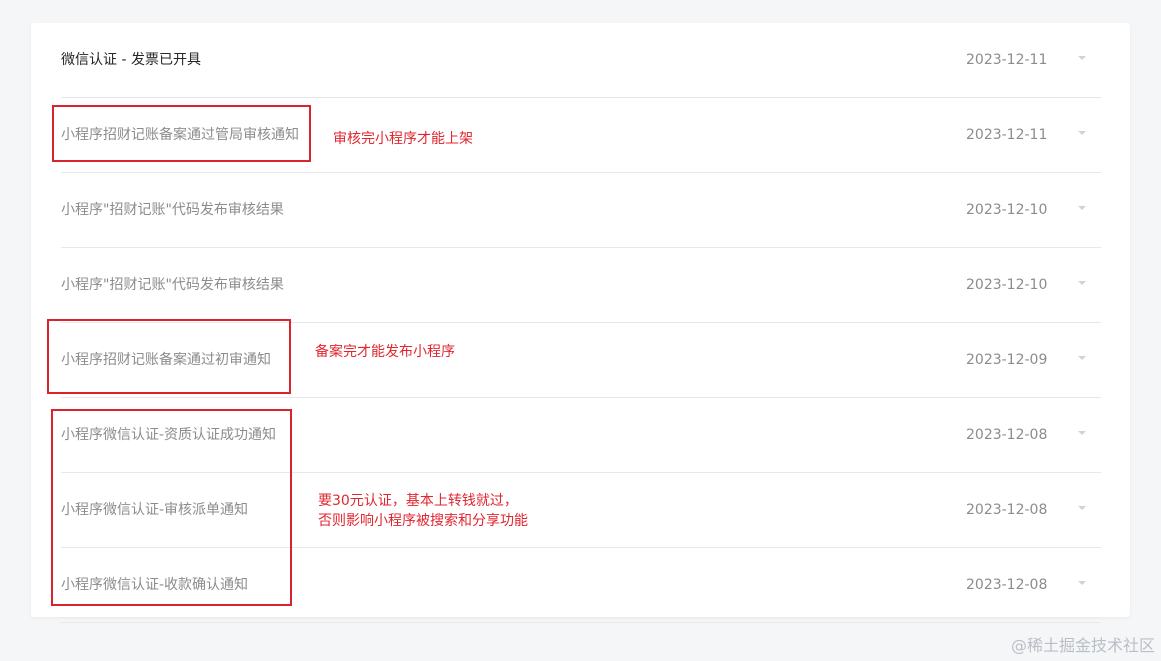 The height and width of the screenshot is (661, 1161). I want to click on annotation-box-filing, so click(169, 356).